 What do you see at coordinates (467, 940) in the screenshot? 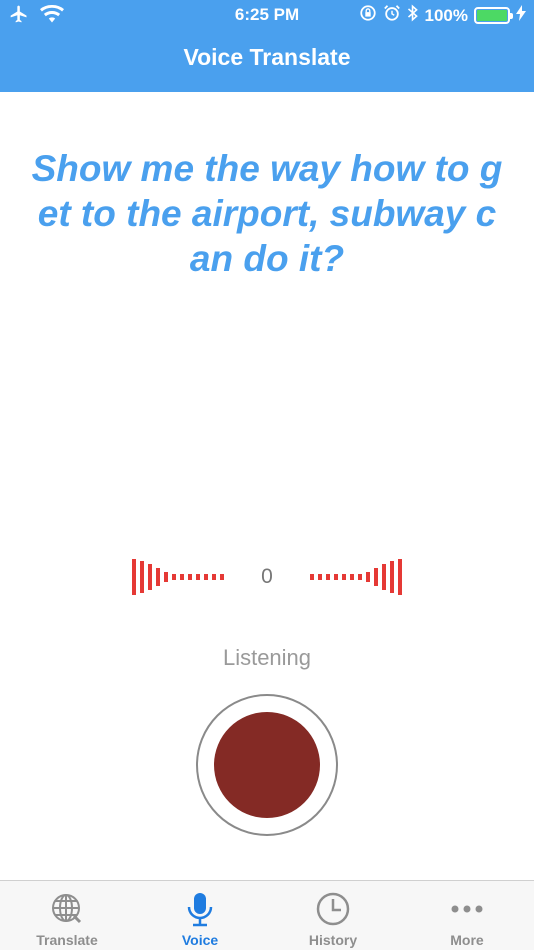
I see `tab-label: More` at bounding box center [467, 940].